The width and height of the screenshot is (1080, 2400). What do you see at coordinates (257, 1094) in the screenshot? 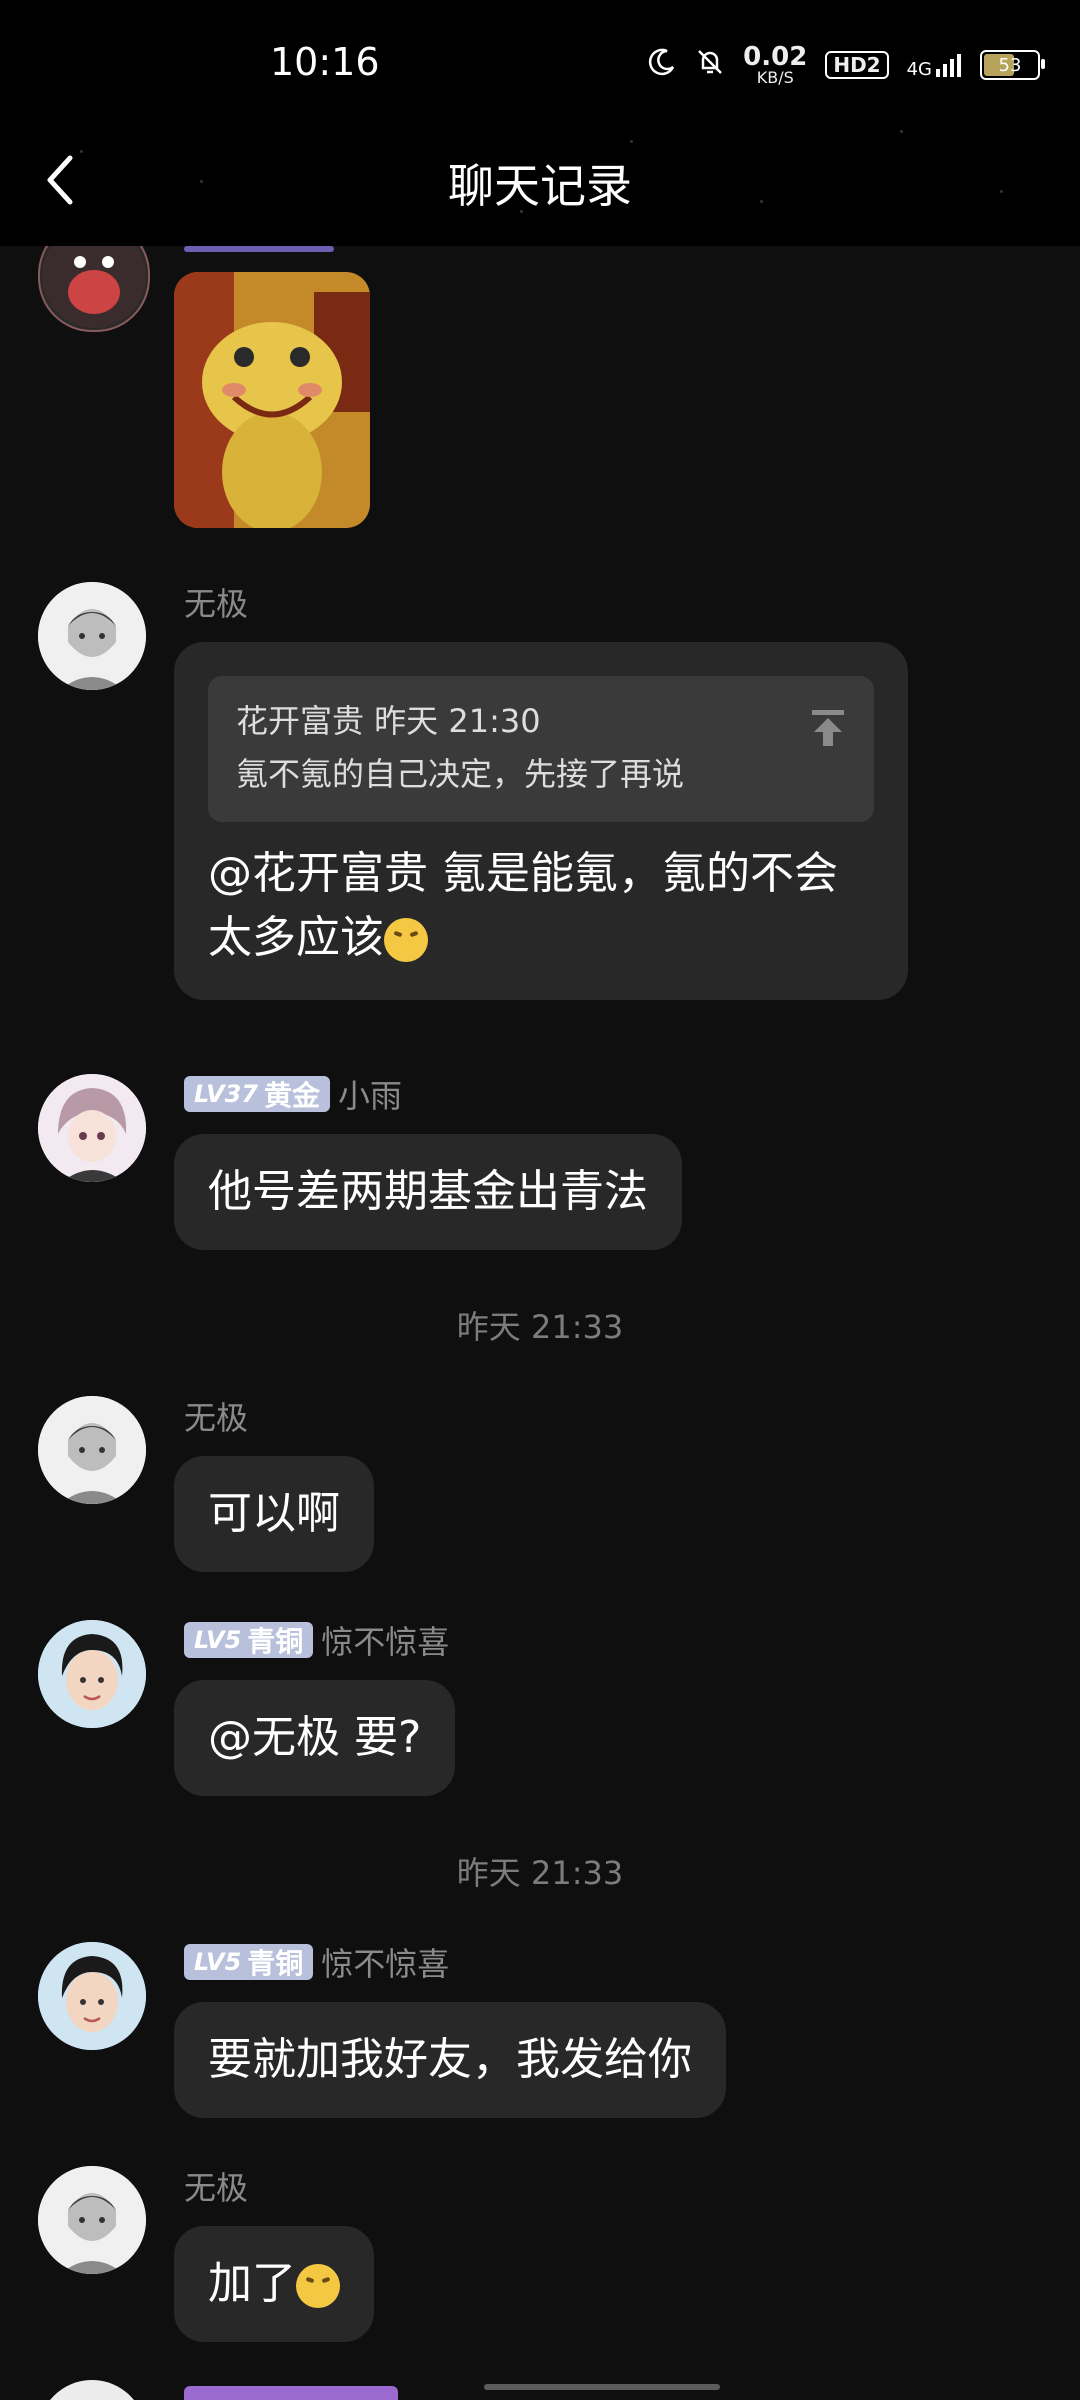
I see `level-badge: LV37 黄金` at bounding box center [257, 1094].